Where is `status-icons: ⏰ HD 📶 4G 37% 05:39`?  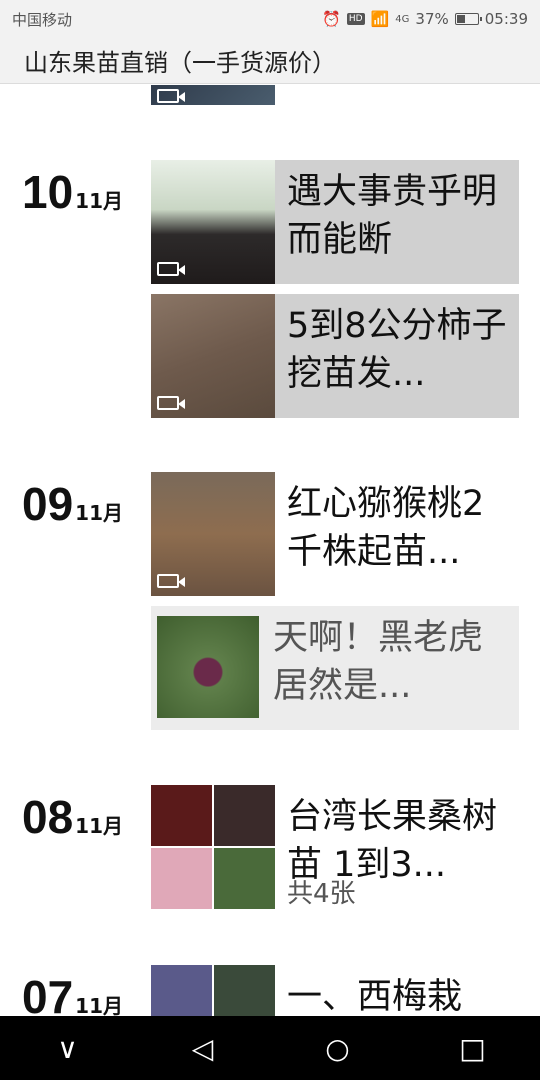
status-icons: ⏰ HD 📶 4G 37% 05:39 is located at coordinates (425, 19).